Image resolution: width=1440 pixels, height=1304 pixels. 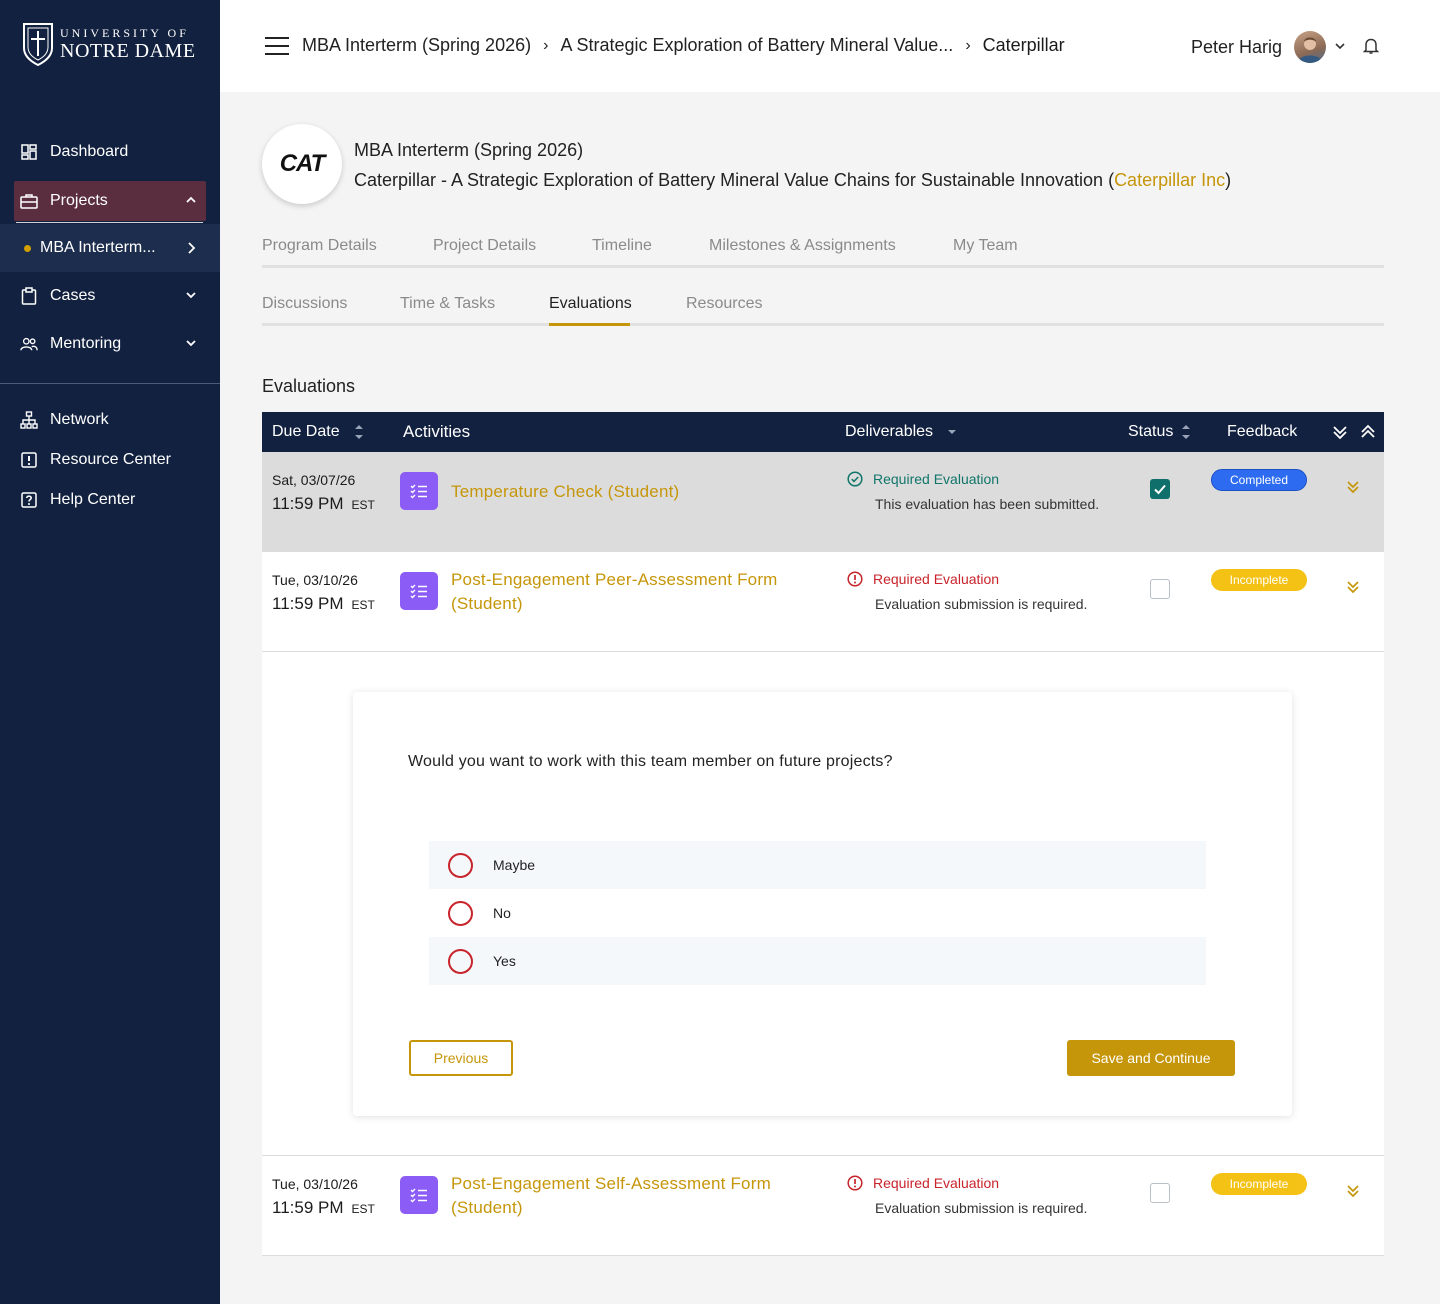 What do you see at coordinates (622, 246) in the screenshot?
I see `tab-timeline: Timeline` at bounding box center [622, 246].